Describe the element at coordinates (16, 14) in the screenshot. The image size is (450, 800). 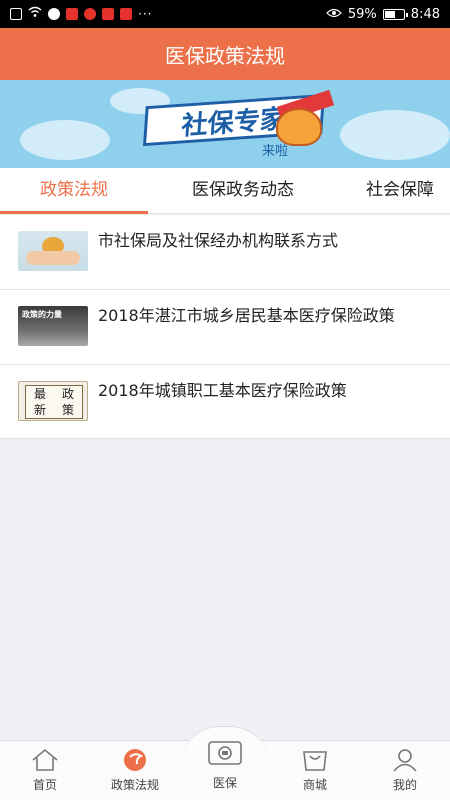
I see `sim-icon` at that location.